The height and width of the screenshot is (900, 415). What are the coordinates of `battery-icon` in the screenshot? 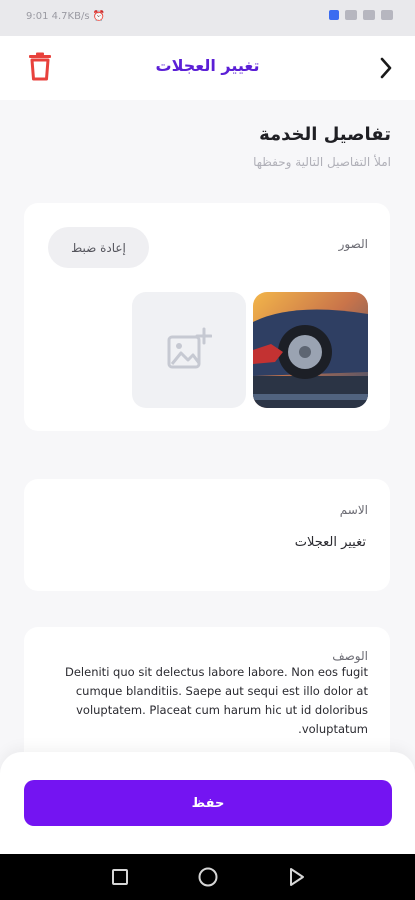 It's located at (387, 15).